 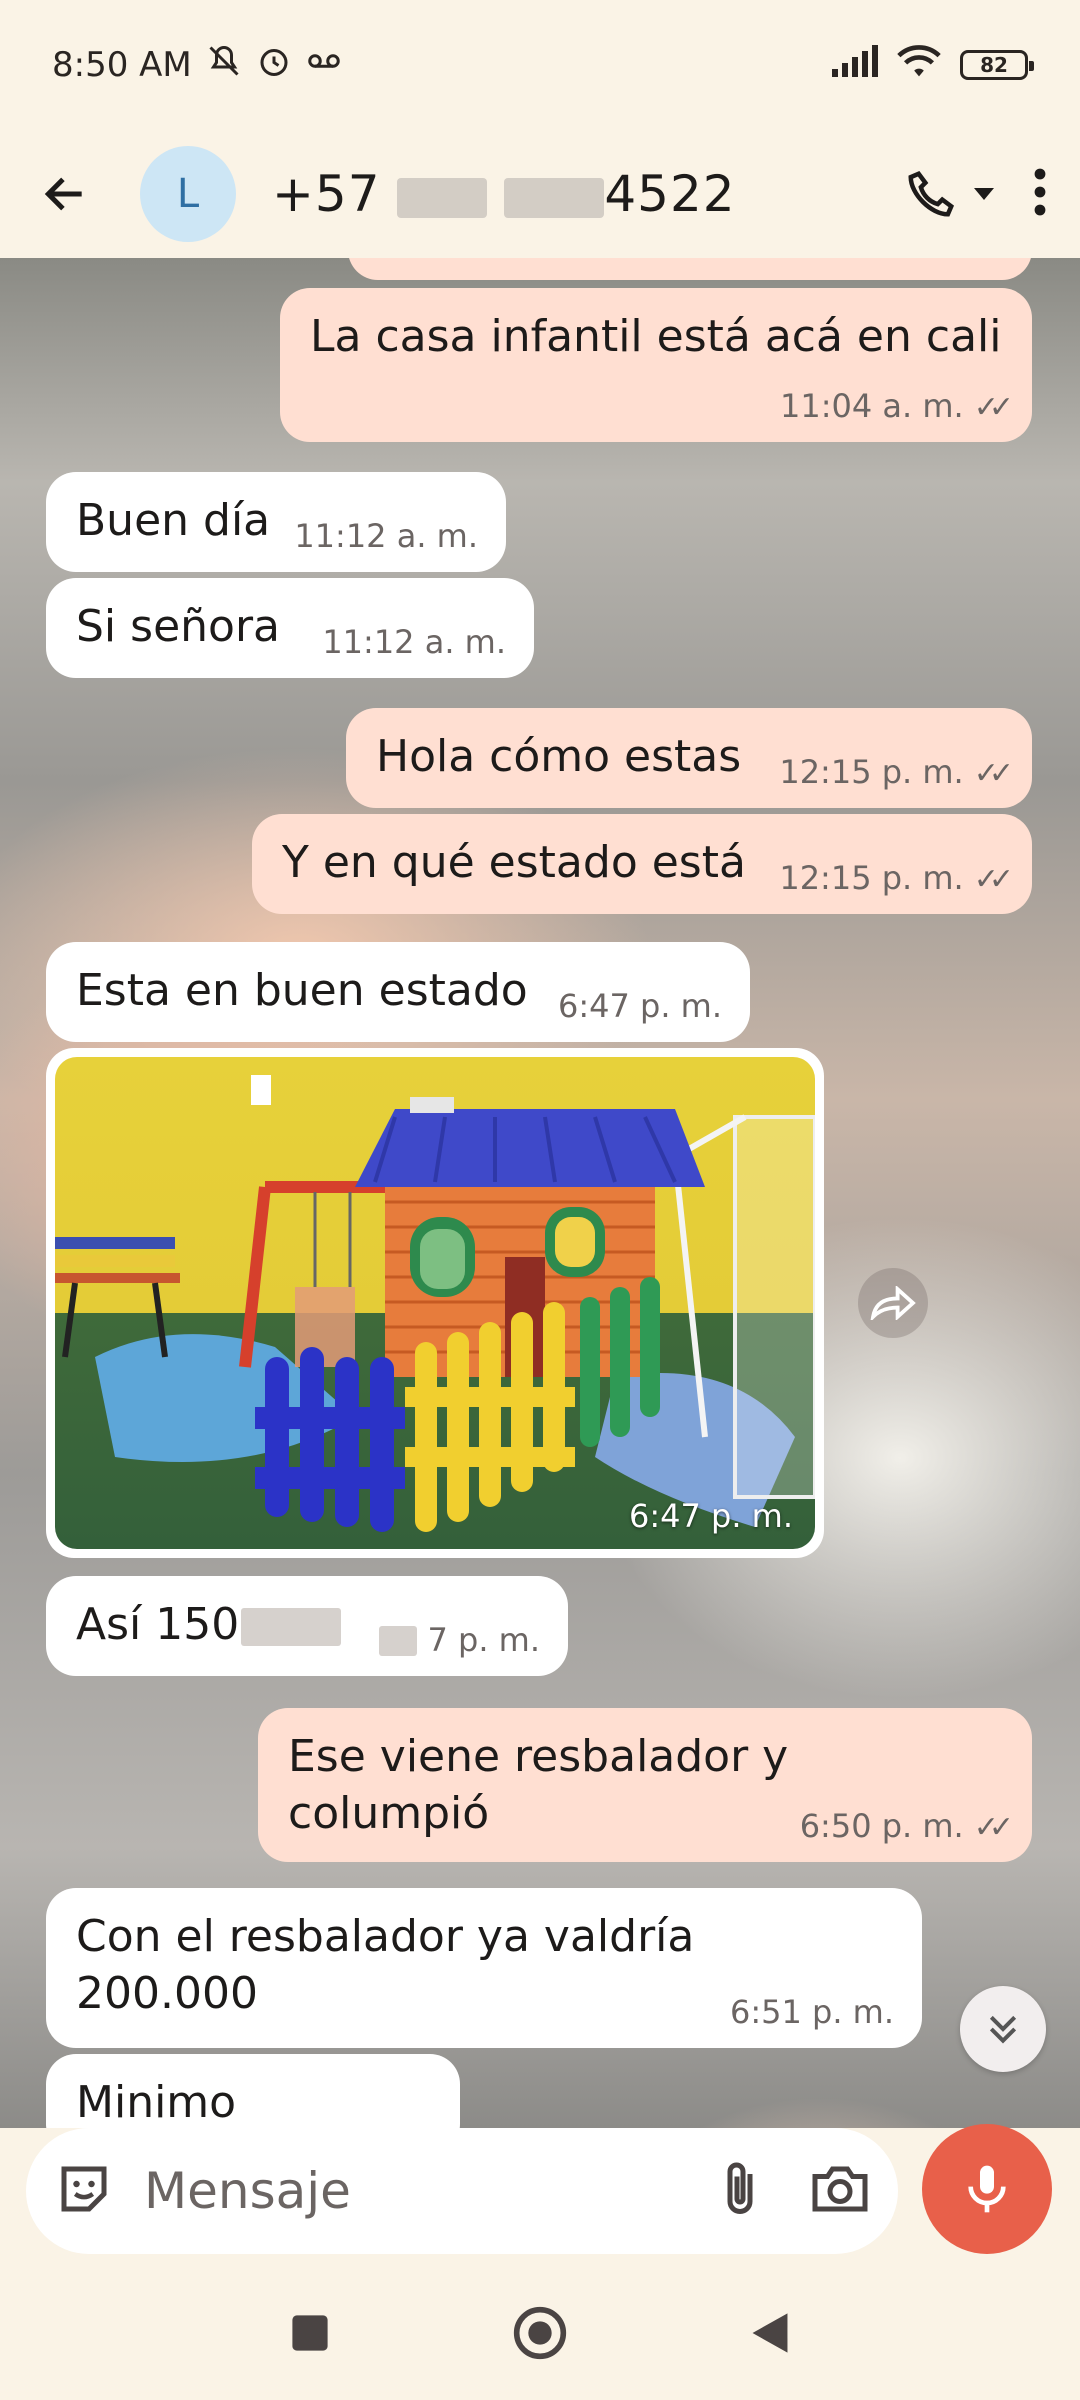 What do you see at coordinates (670, 194) in the screenshot?
I see `contact-suffix: 4522` at bounding box center [670, 194].